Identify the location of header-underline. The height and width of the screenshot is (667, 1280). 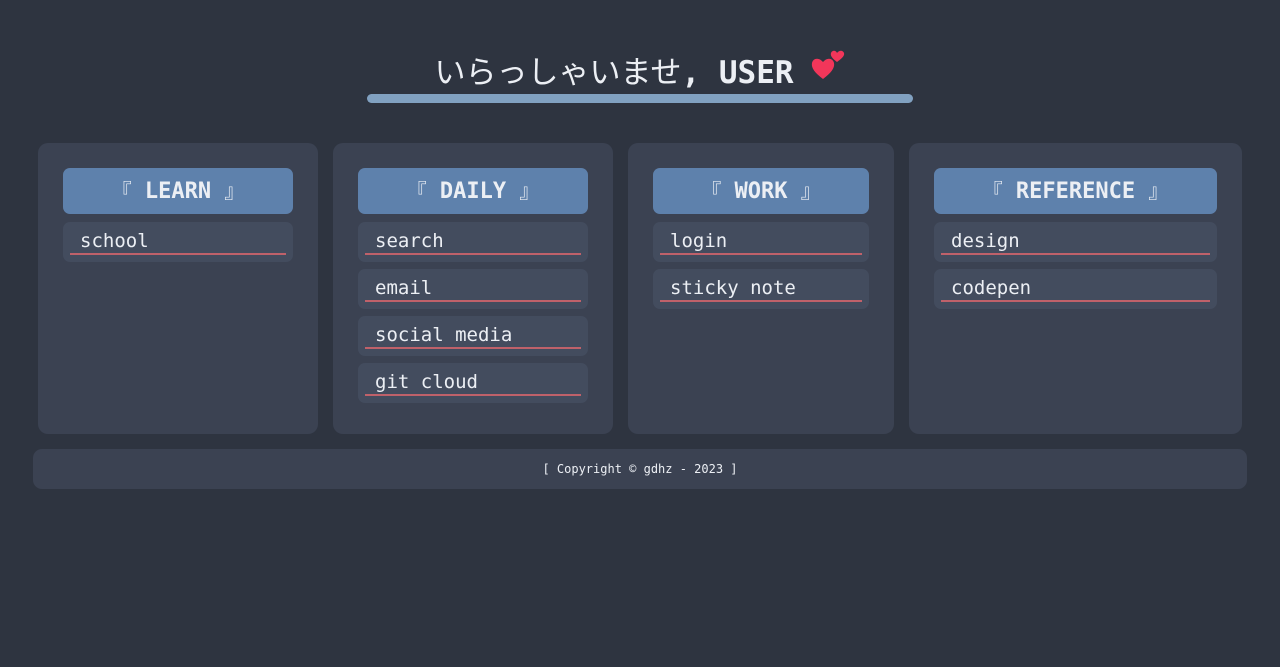
(640, 98).